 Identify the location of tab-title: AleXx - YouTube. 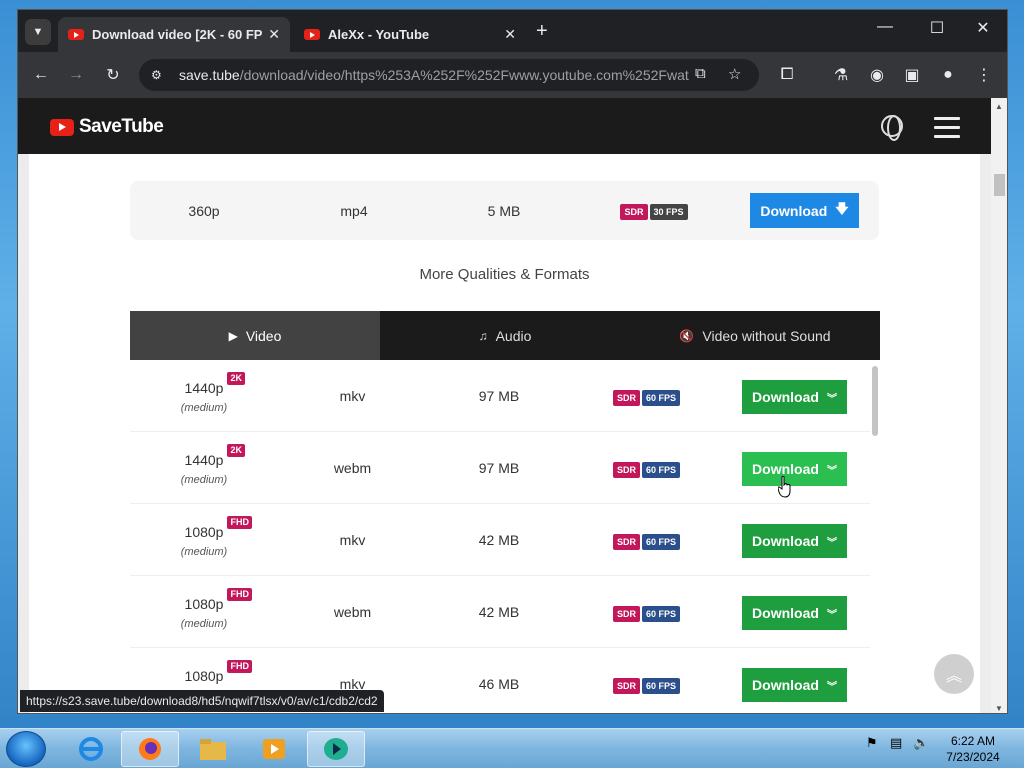
(379, 34).